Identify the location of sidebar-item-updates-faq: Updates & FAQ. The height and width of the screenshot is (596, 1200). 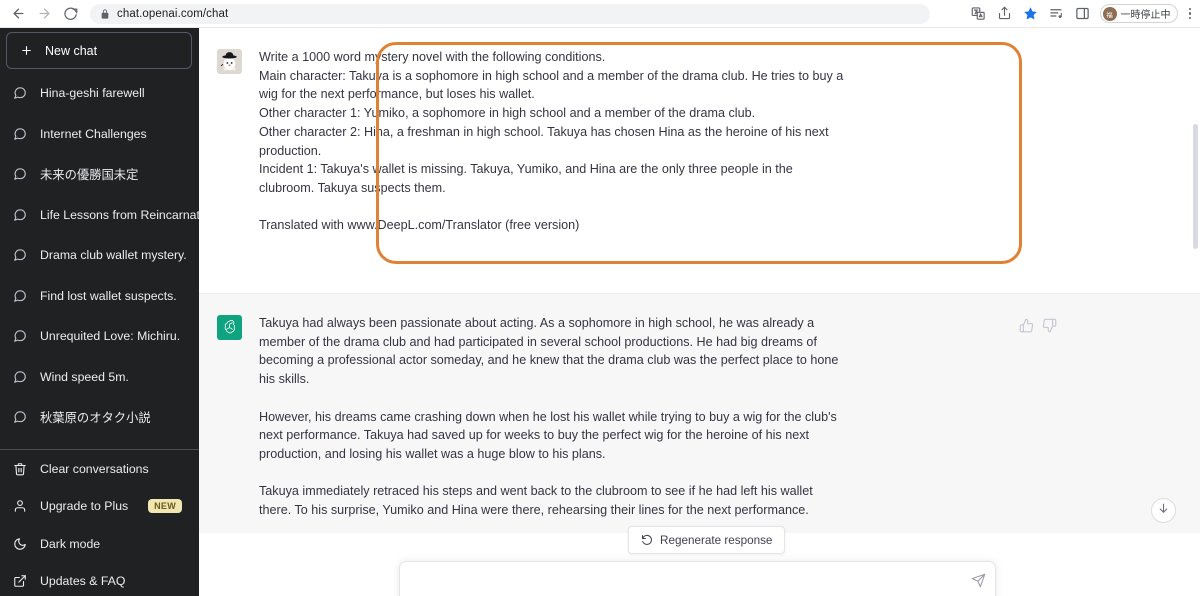
(99, 579).